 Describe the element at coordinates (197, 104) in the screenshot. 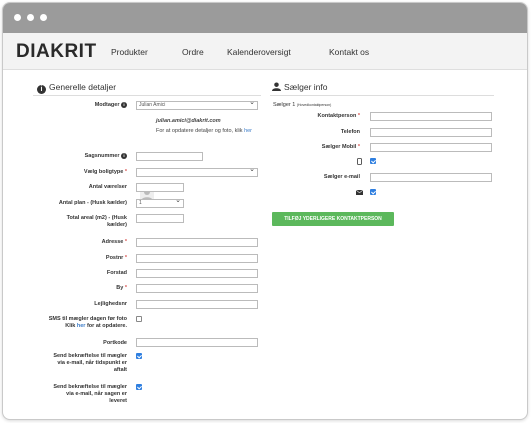

I see `modtager-select: Julian Amici` at that location.